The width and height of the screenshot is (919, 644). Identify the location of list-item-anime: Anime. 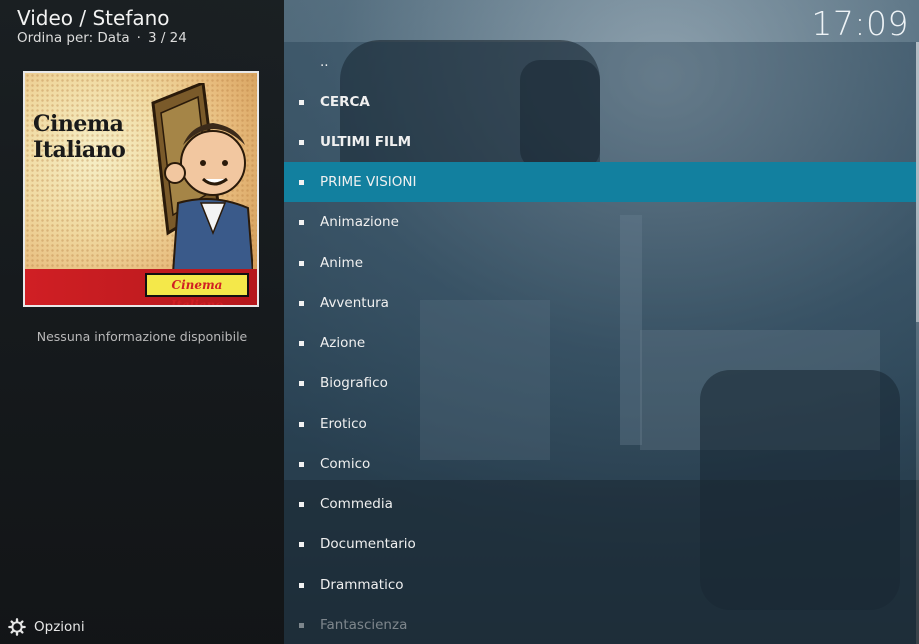
(600, 263).